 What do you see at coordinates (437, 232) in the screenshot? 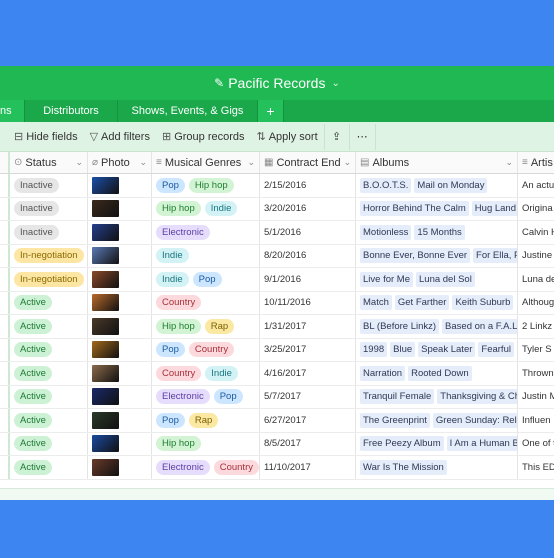
I see `albums-cell: Motionless 15 Months` at bounding box center [437, 232].